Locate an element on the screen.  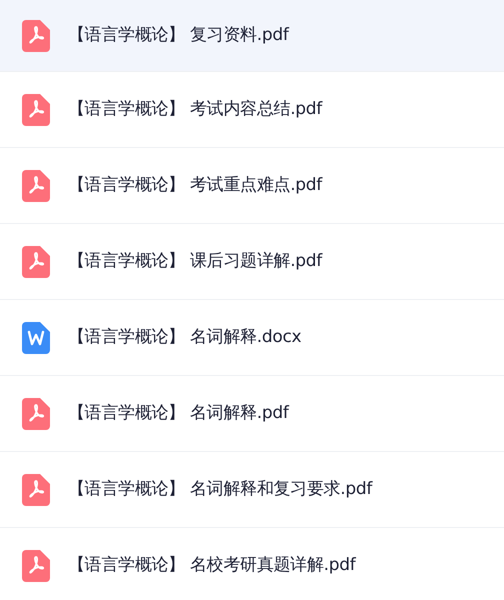
file-name: 【语言学概论】 名词解释.docx is located at coordinates (185, 338).